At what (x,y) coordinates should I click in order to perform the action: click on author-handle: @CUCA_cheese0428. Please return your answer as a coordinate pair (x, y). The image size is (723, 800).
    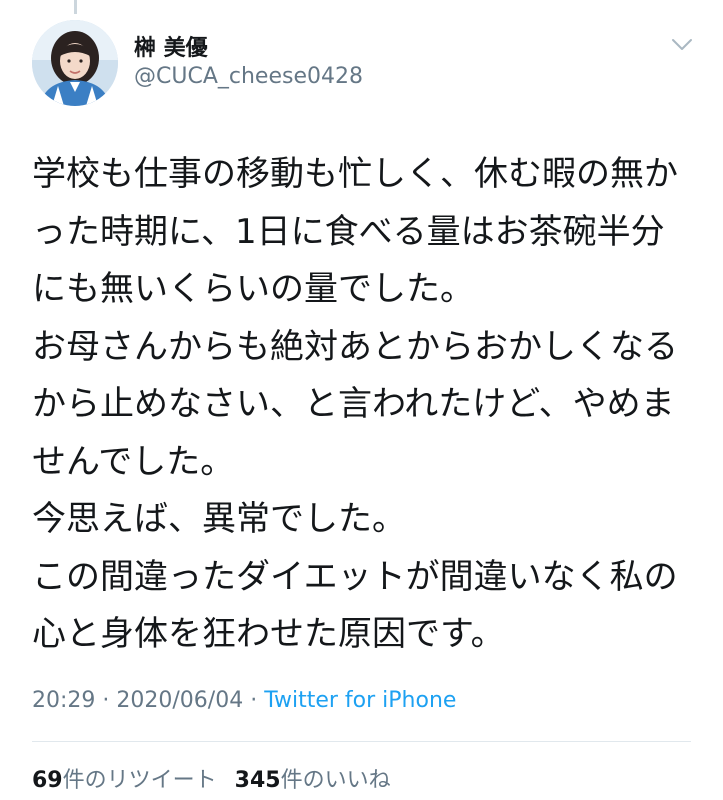
    Looking at the image, I should click on (248, 76).